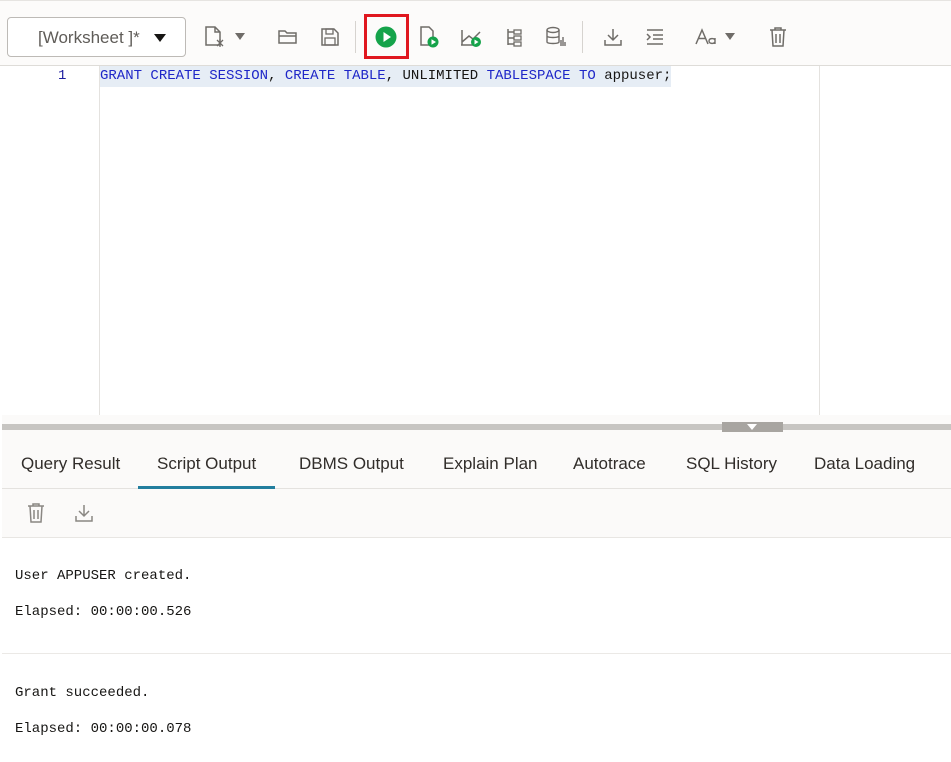 The image size is (951, 762). Describe the element at coordinates (864, 464) in the screenshot. I see `tab-data-loading: Data Loading` at that location.